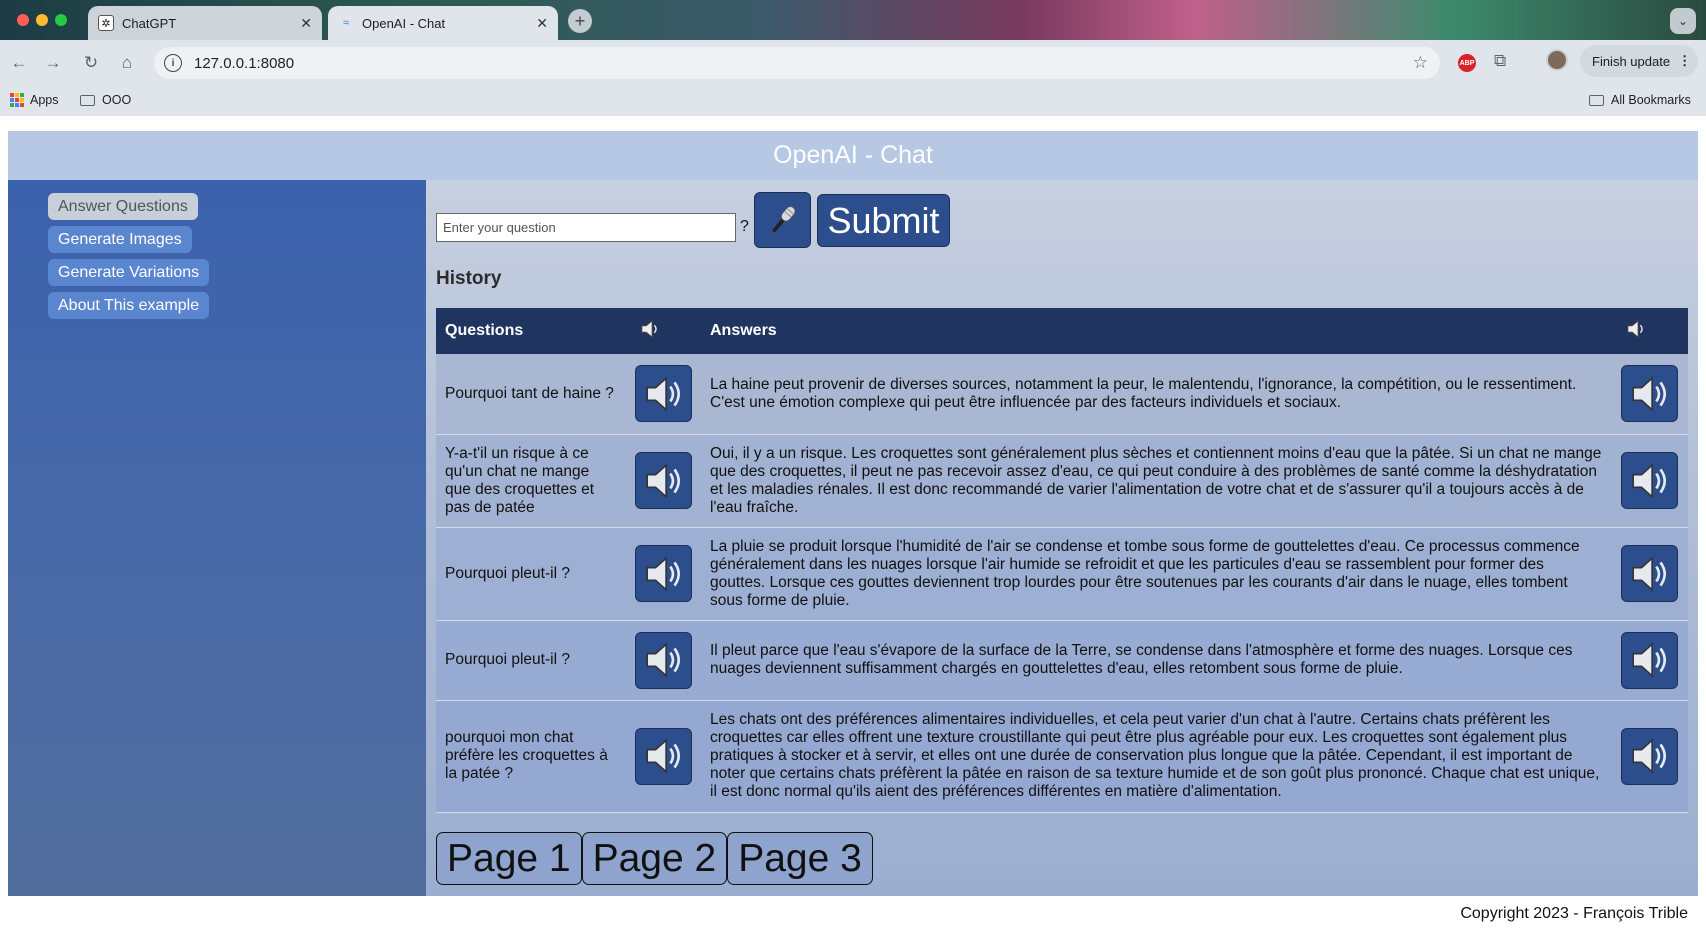 The image size is (1706, 932). What do you see at coordinates (129, 305) in the screenshot?
I see `sidebar-item-about: About This example` at bounding box center [129, 305].